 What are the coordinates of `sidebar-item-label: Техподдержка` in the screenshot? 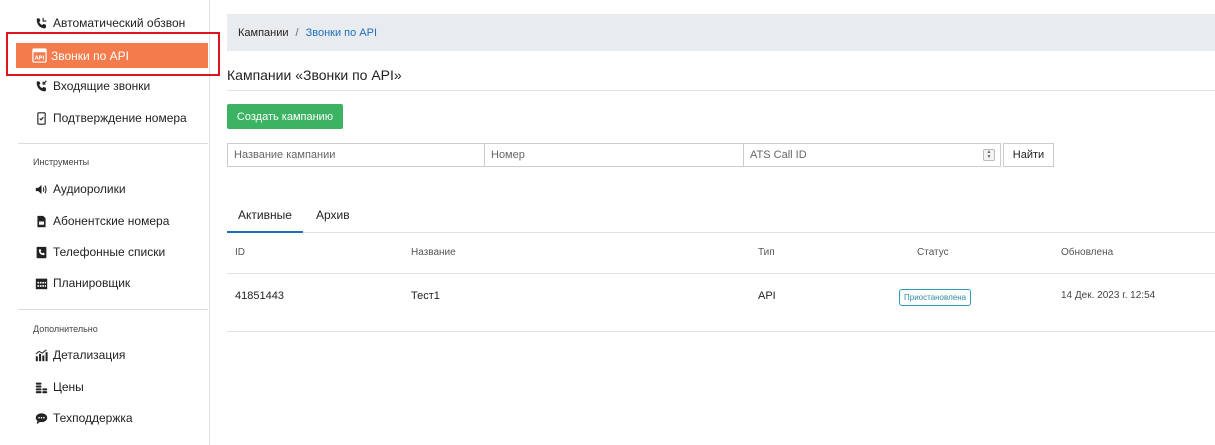 It's located at (93, 418).